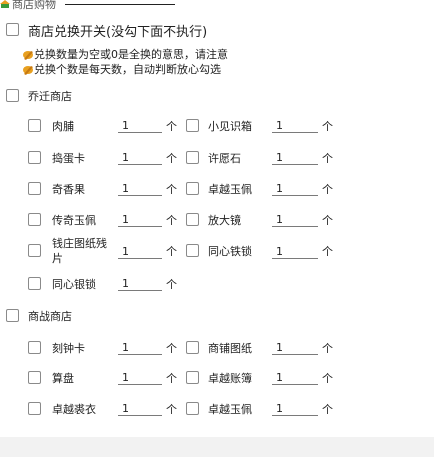 The height and width of the screenshot is (457, 434). Describe the element at coordinates (74, 284) in the screenshot. I see `item-name: 同心银锁` at that location.